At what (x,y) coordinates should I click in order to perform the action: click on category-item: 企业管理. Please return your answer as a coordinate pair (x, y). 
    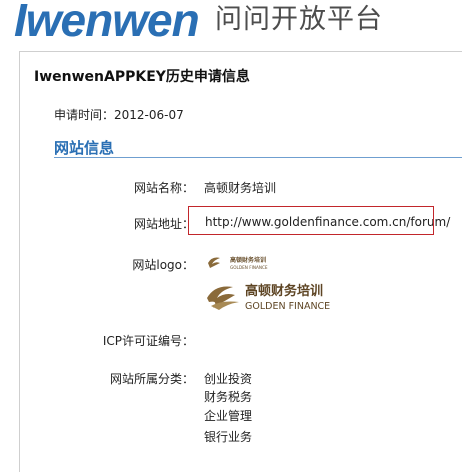
    Looking at the image, I should click on (228, 416).